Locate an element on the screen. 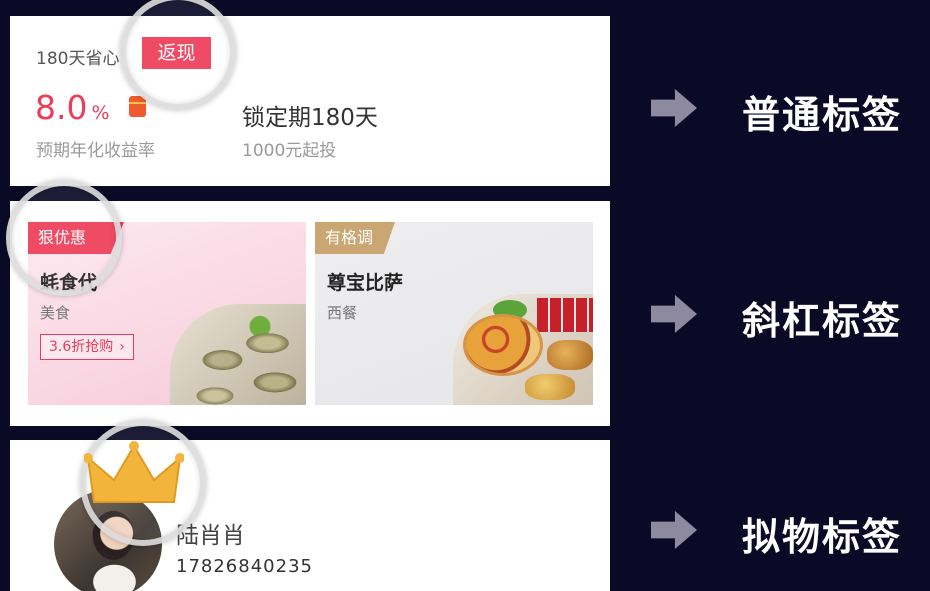 The image size is (930, 591). discount-button: 3.6折抢购 › is located at coordinates (87, 347).